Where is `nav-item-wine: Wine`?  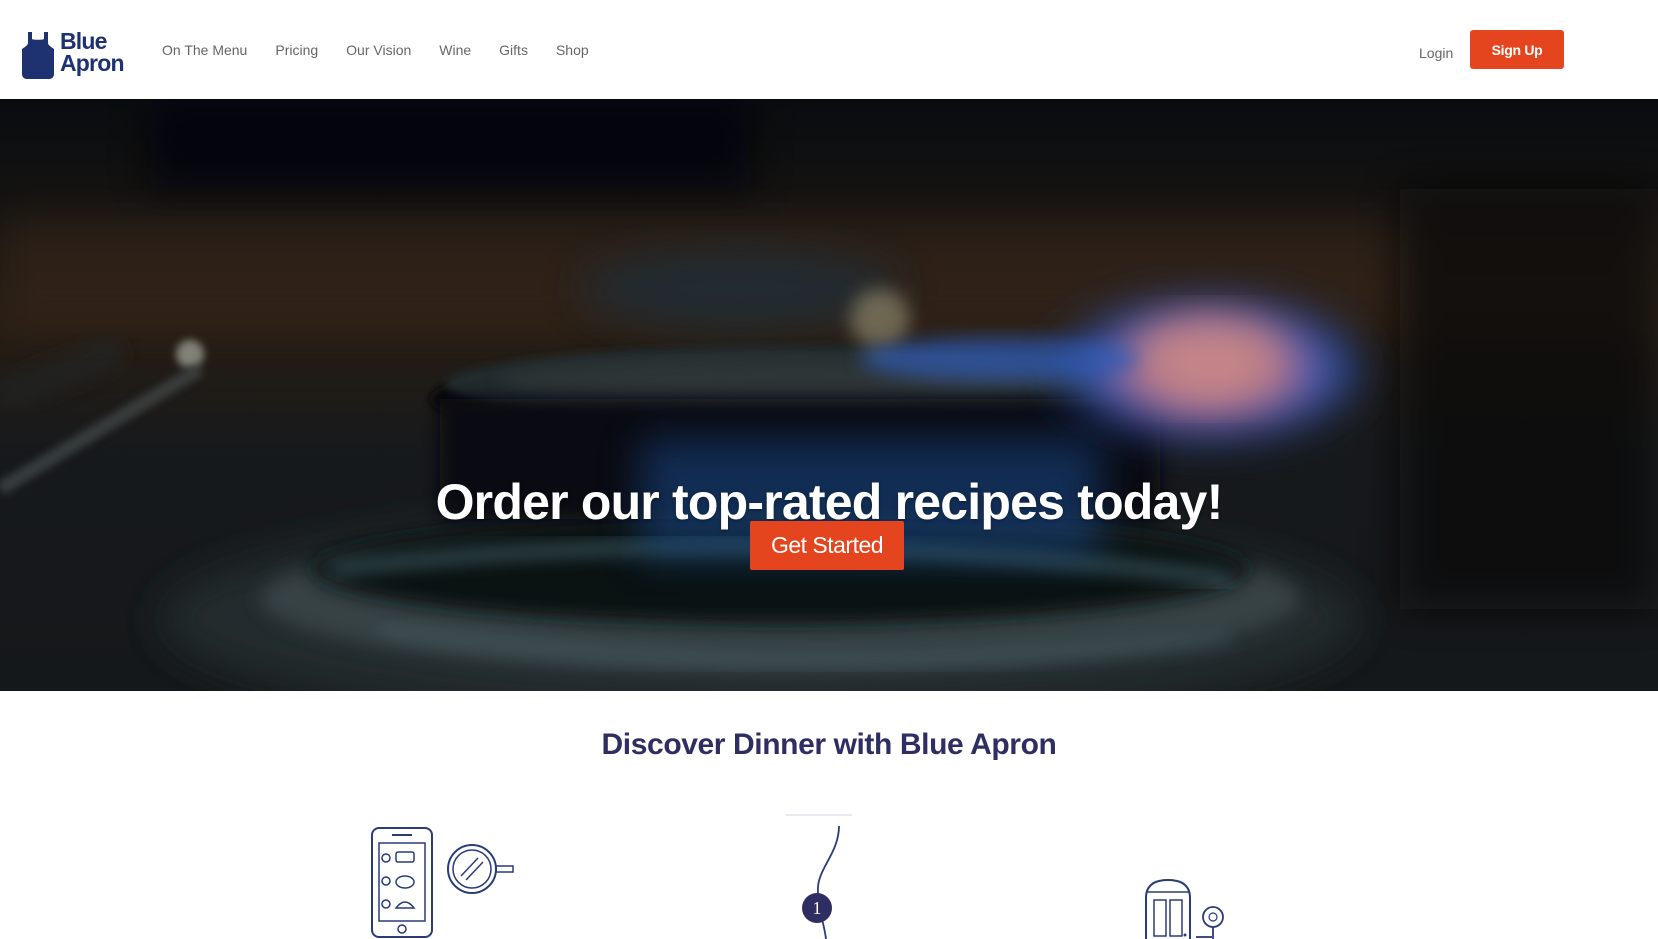
nav-item-wine: Wine is located at coordinates (455, 50).